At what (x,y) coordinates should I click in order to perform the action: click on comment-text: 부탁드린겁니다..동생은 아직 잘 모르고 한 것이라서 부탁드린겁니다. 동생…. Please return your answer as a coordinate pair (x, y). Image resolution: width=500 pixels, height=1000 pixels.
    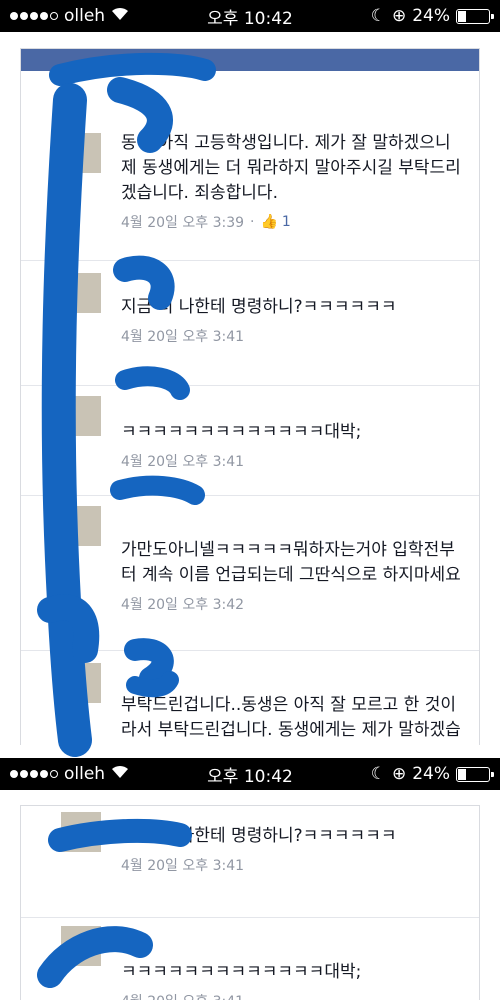
    Looking at the image, I should click on (291, 717).